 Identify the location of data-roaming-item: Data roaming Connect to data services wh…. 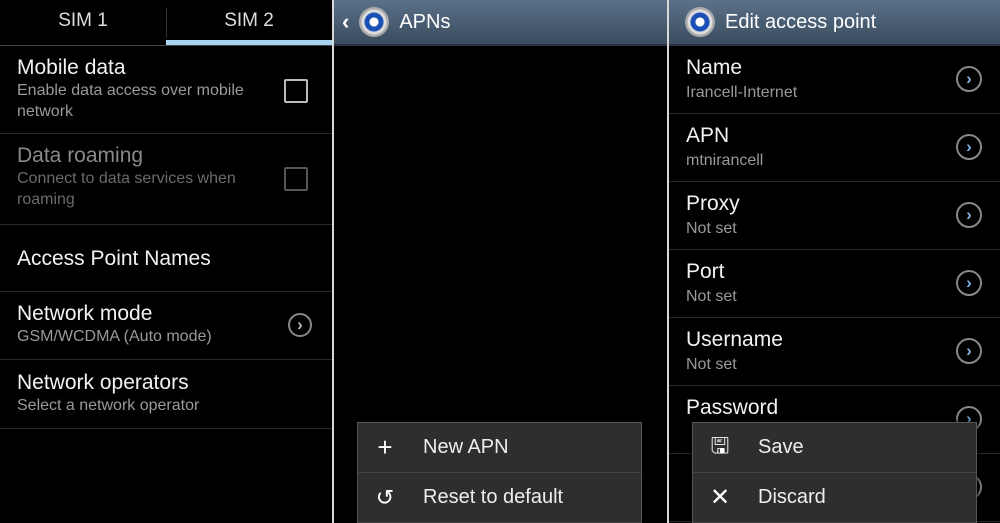
(166, 179).